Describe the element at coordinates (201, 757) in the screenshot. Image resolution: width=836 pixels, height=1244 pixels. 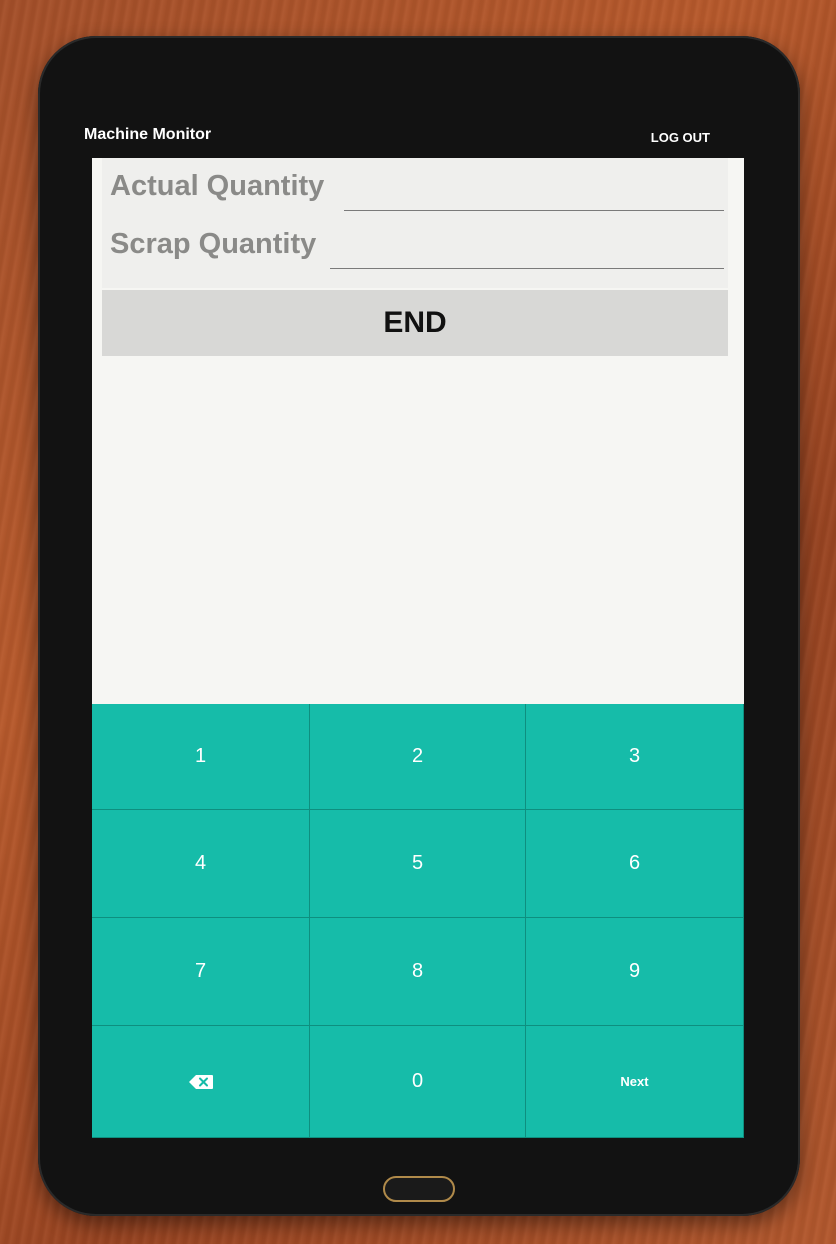
I see `key-1: 1` at that location.